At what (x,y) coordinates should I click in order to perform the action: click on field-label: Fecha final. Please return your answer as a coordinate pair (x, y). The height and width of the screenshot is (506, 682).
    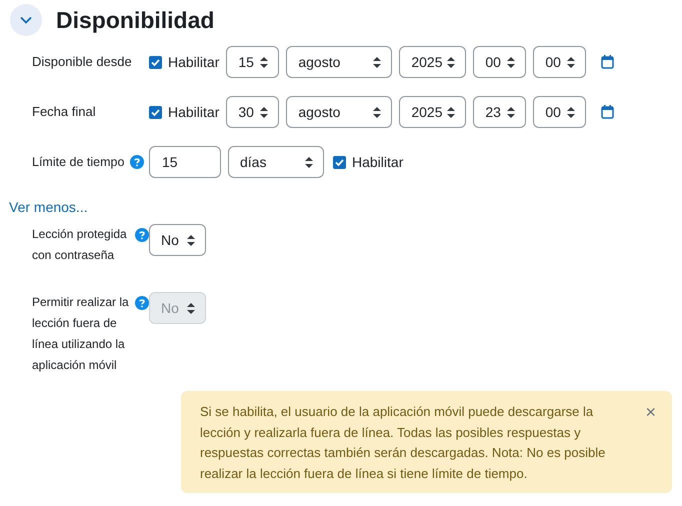
    Looking at the image, I should click on (64, 112).